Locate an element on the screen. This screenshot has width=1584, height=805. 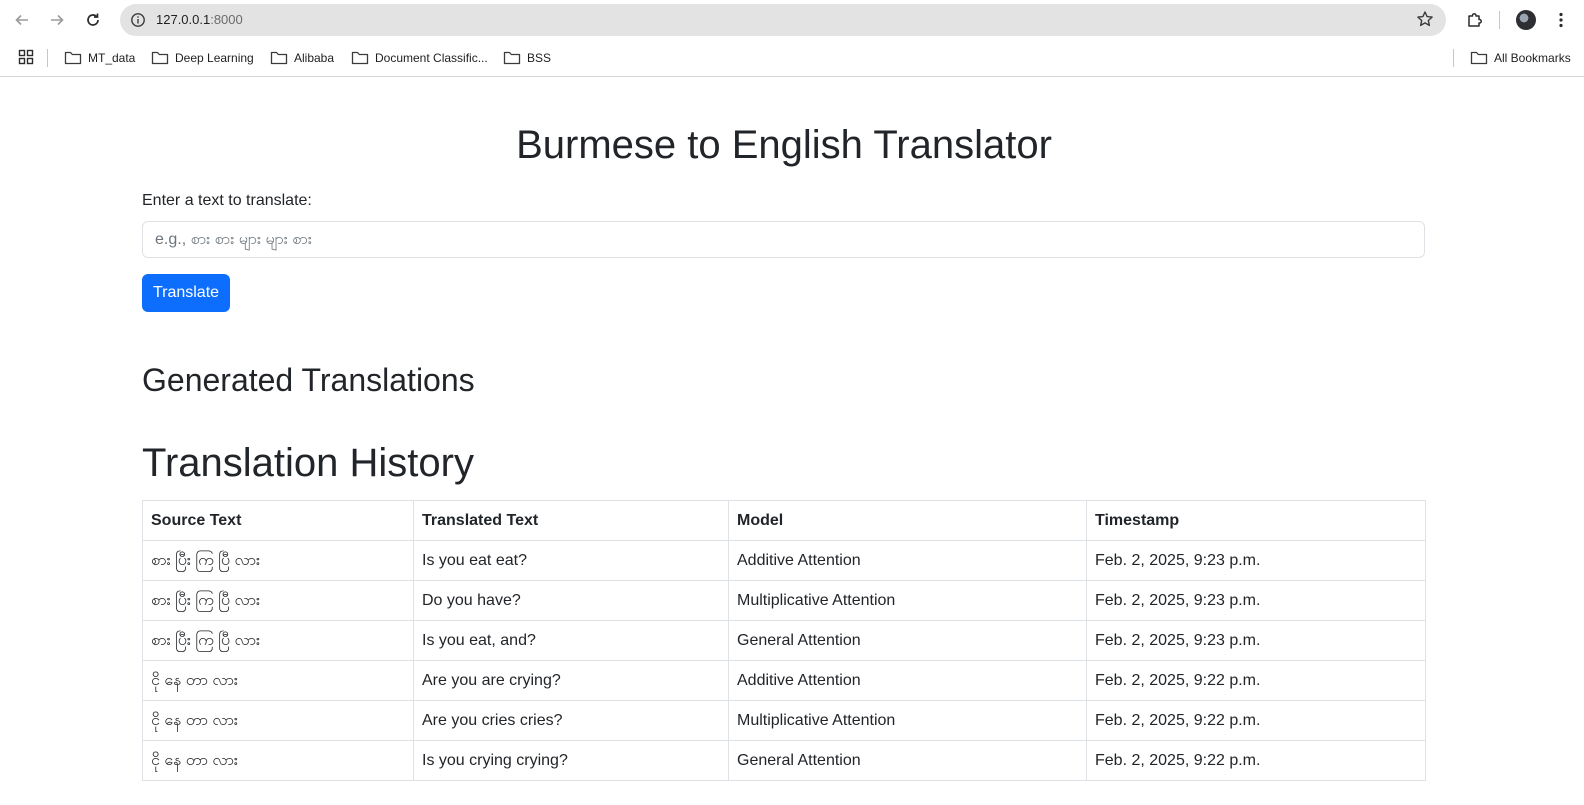
page-title: Burmese to English Translator is located at coordinates (784, 145).